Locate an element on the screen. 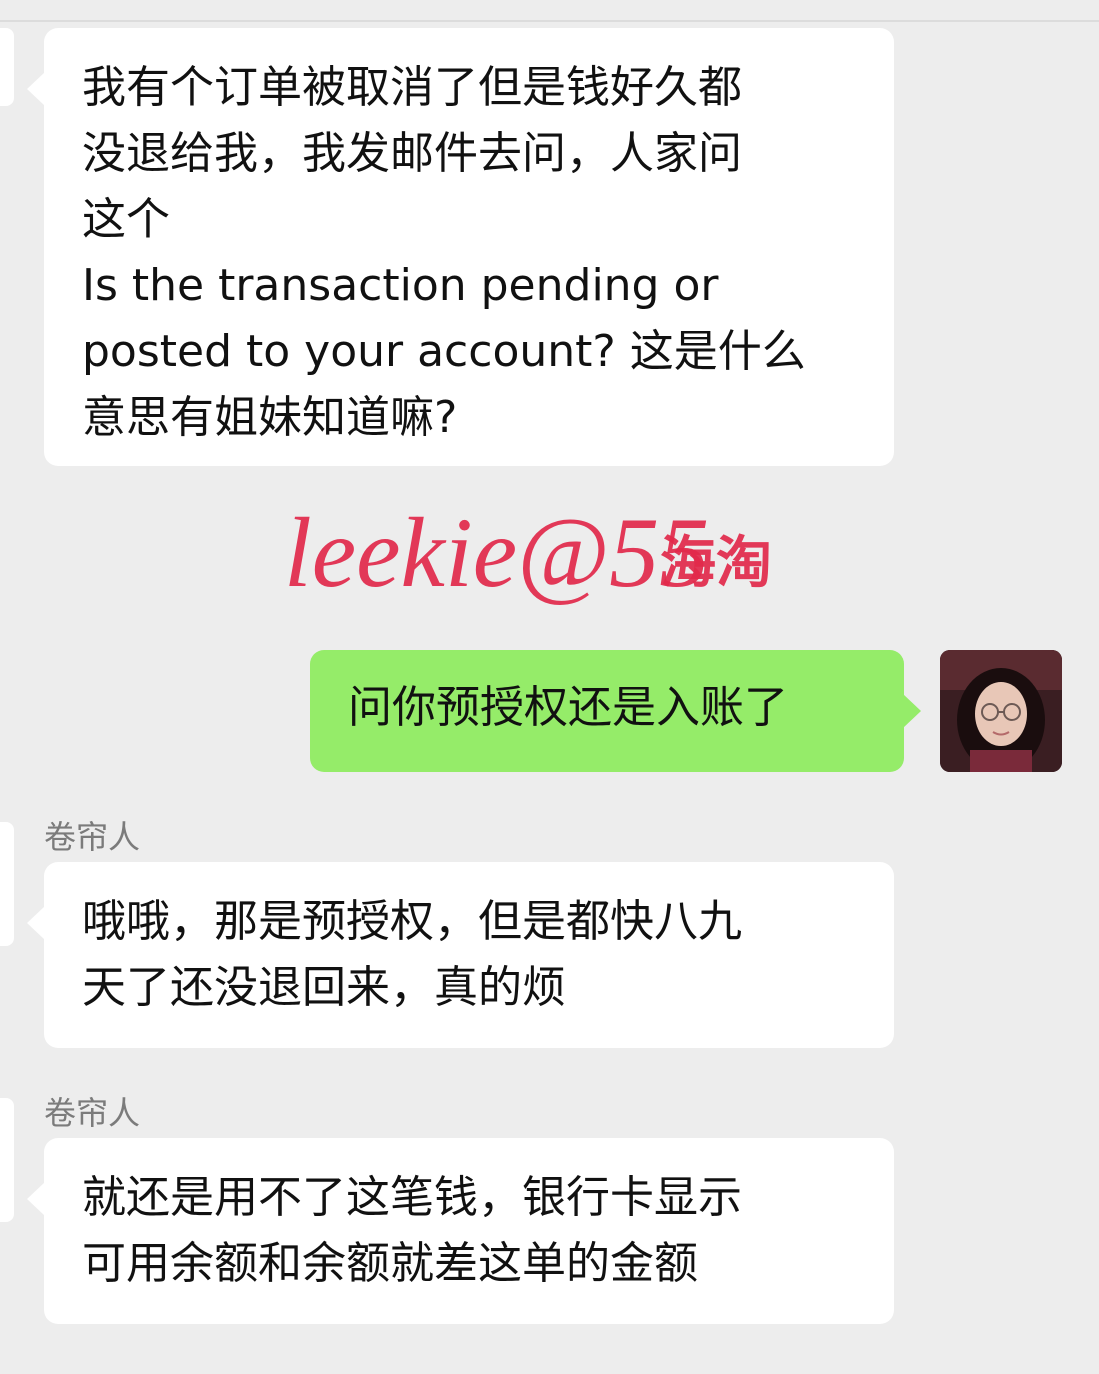 This screenshot has height=1374, width=1099. message-bubble-outgoing: 问你预授权还是入账了 is located at coordinates (615, 711).